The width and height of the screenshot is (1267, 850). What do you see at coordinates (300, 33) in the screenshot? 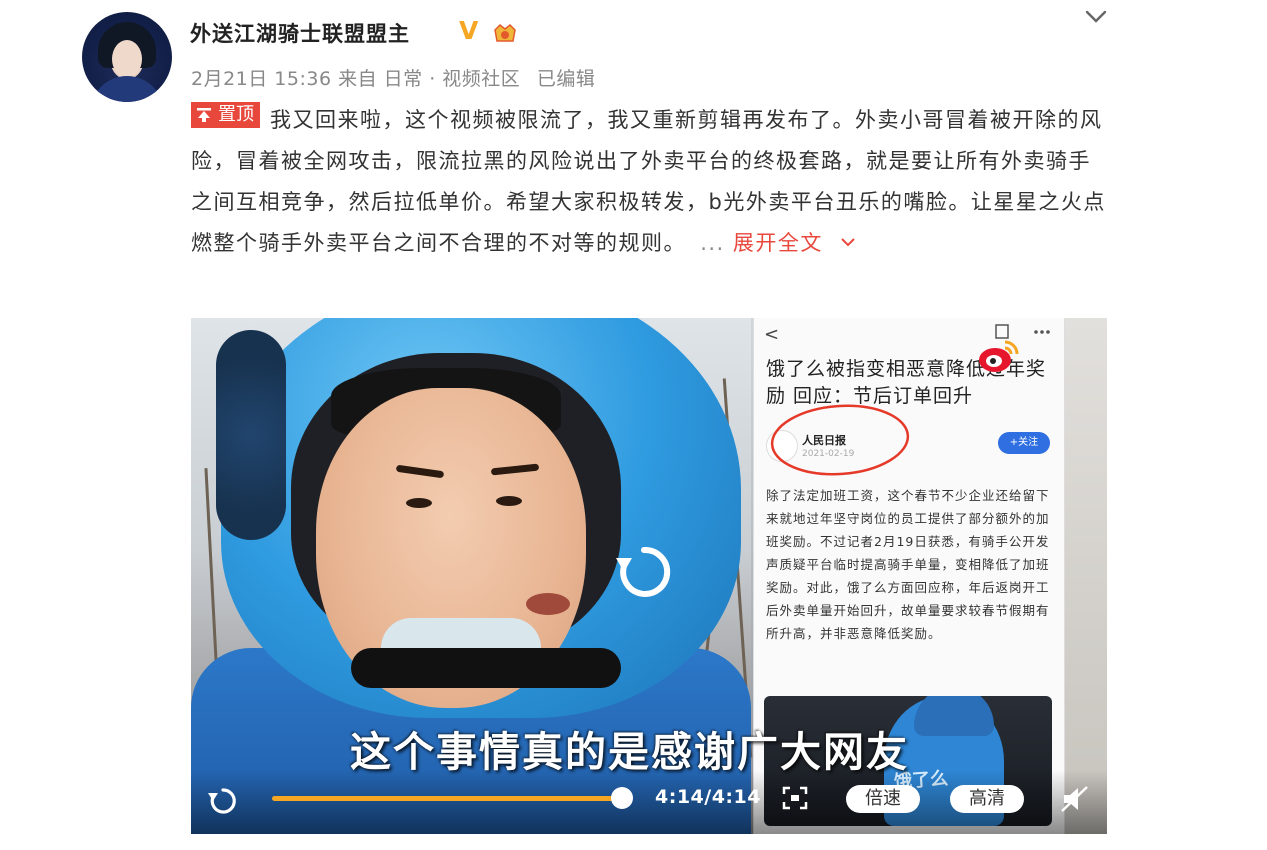
I see `author-name: 外送江湖骑士联盟盟主` at bounding box center [300, 33].